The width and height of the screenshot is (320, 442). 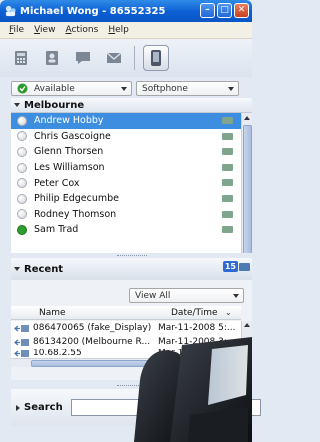 I want to click on check-icon, so click(x=22, y=88).